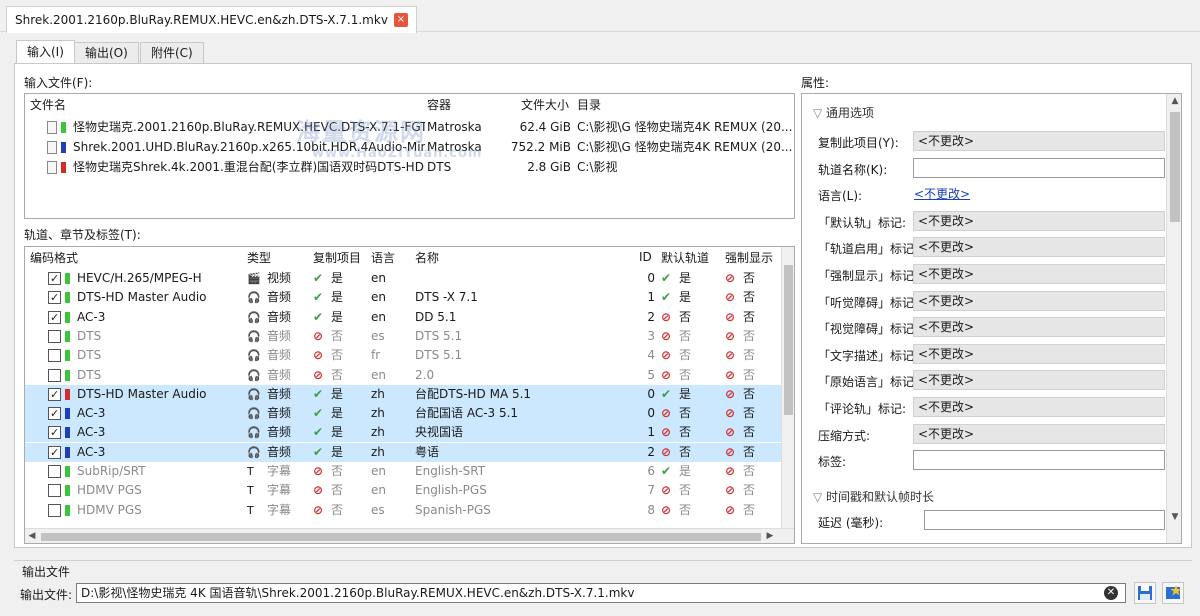 This screenshot has height=616, width=1200. What do you see at coordinates (32, 536) in the screenshot?
I see `scroll-left-icon: ◀` at bounding box center [32, 536].